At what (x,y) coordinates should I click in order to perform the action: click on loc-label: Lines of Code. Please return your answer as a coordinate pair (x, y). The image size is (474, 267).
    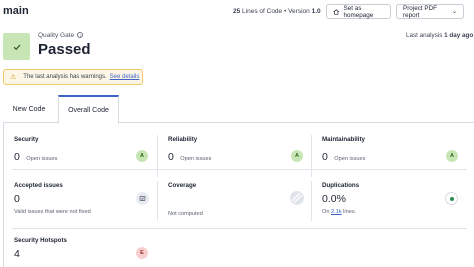
    Looking at the image, I should click on (262, 11).